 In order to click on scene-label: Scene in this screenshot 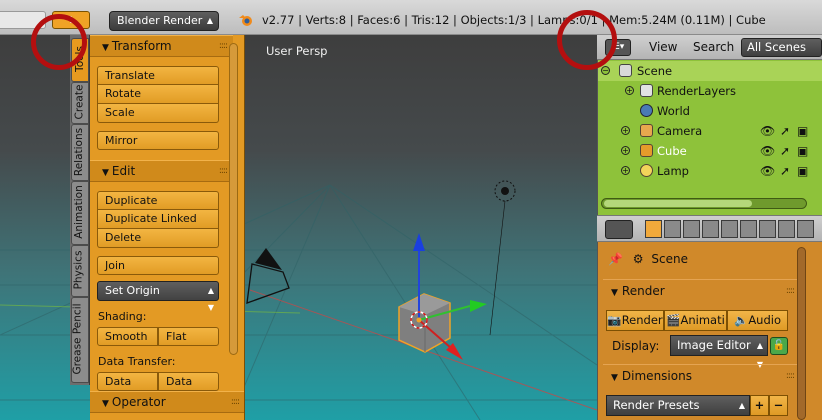, I will do `click(655, 71)`.